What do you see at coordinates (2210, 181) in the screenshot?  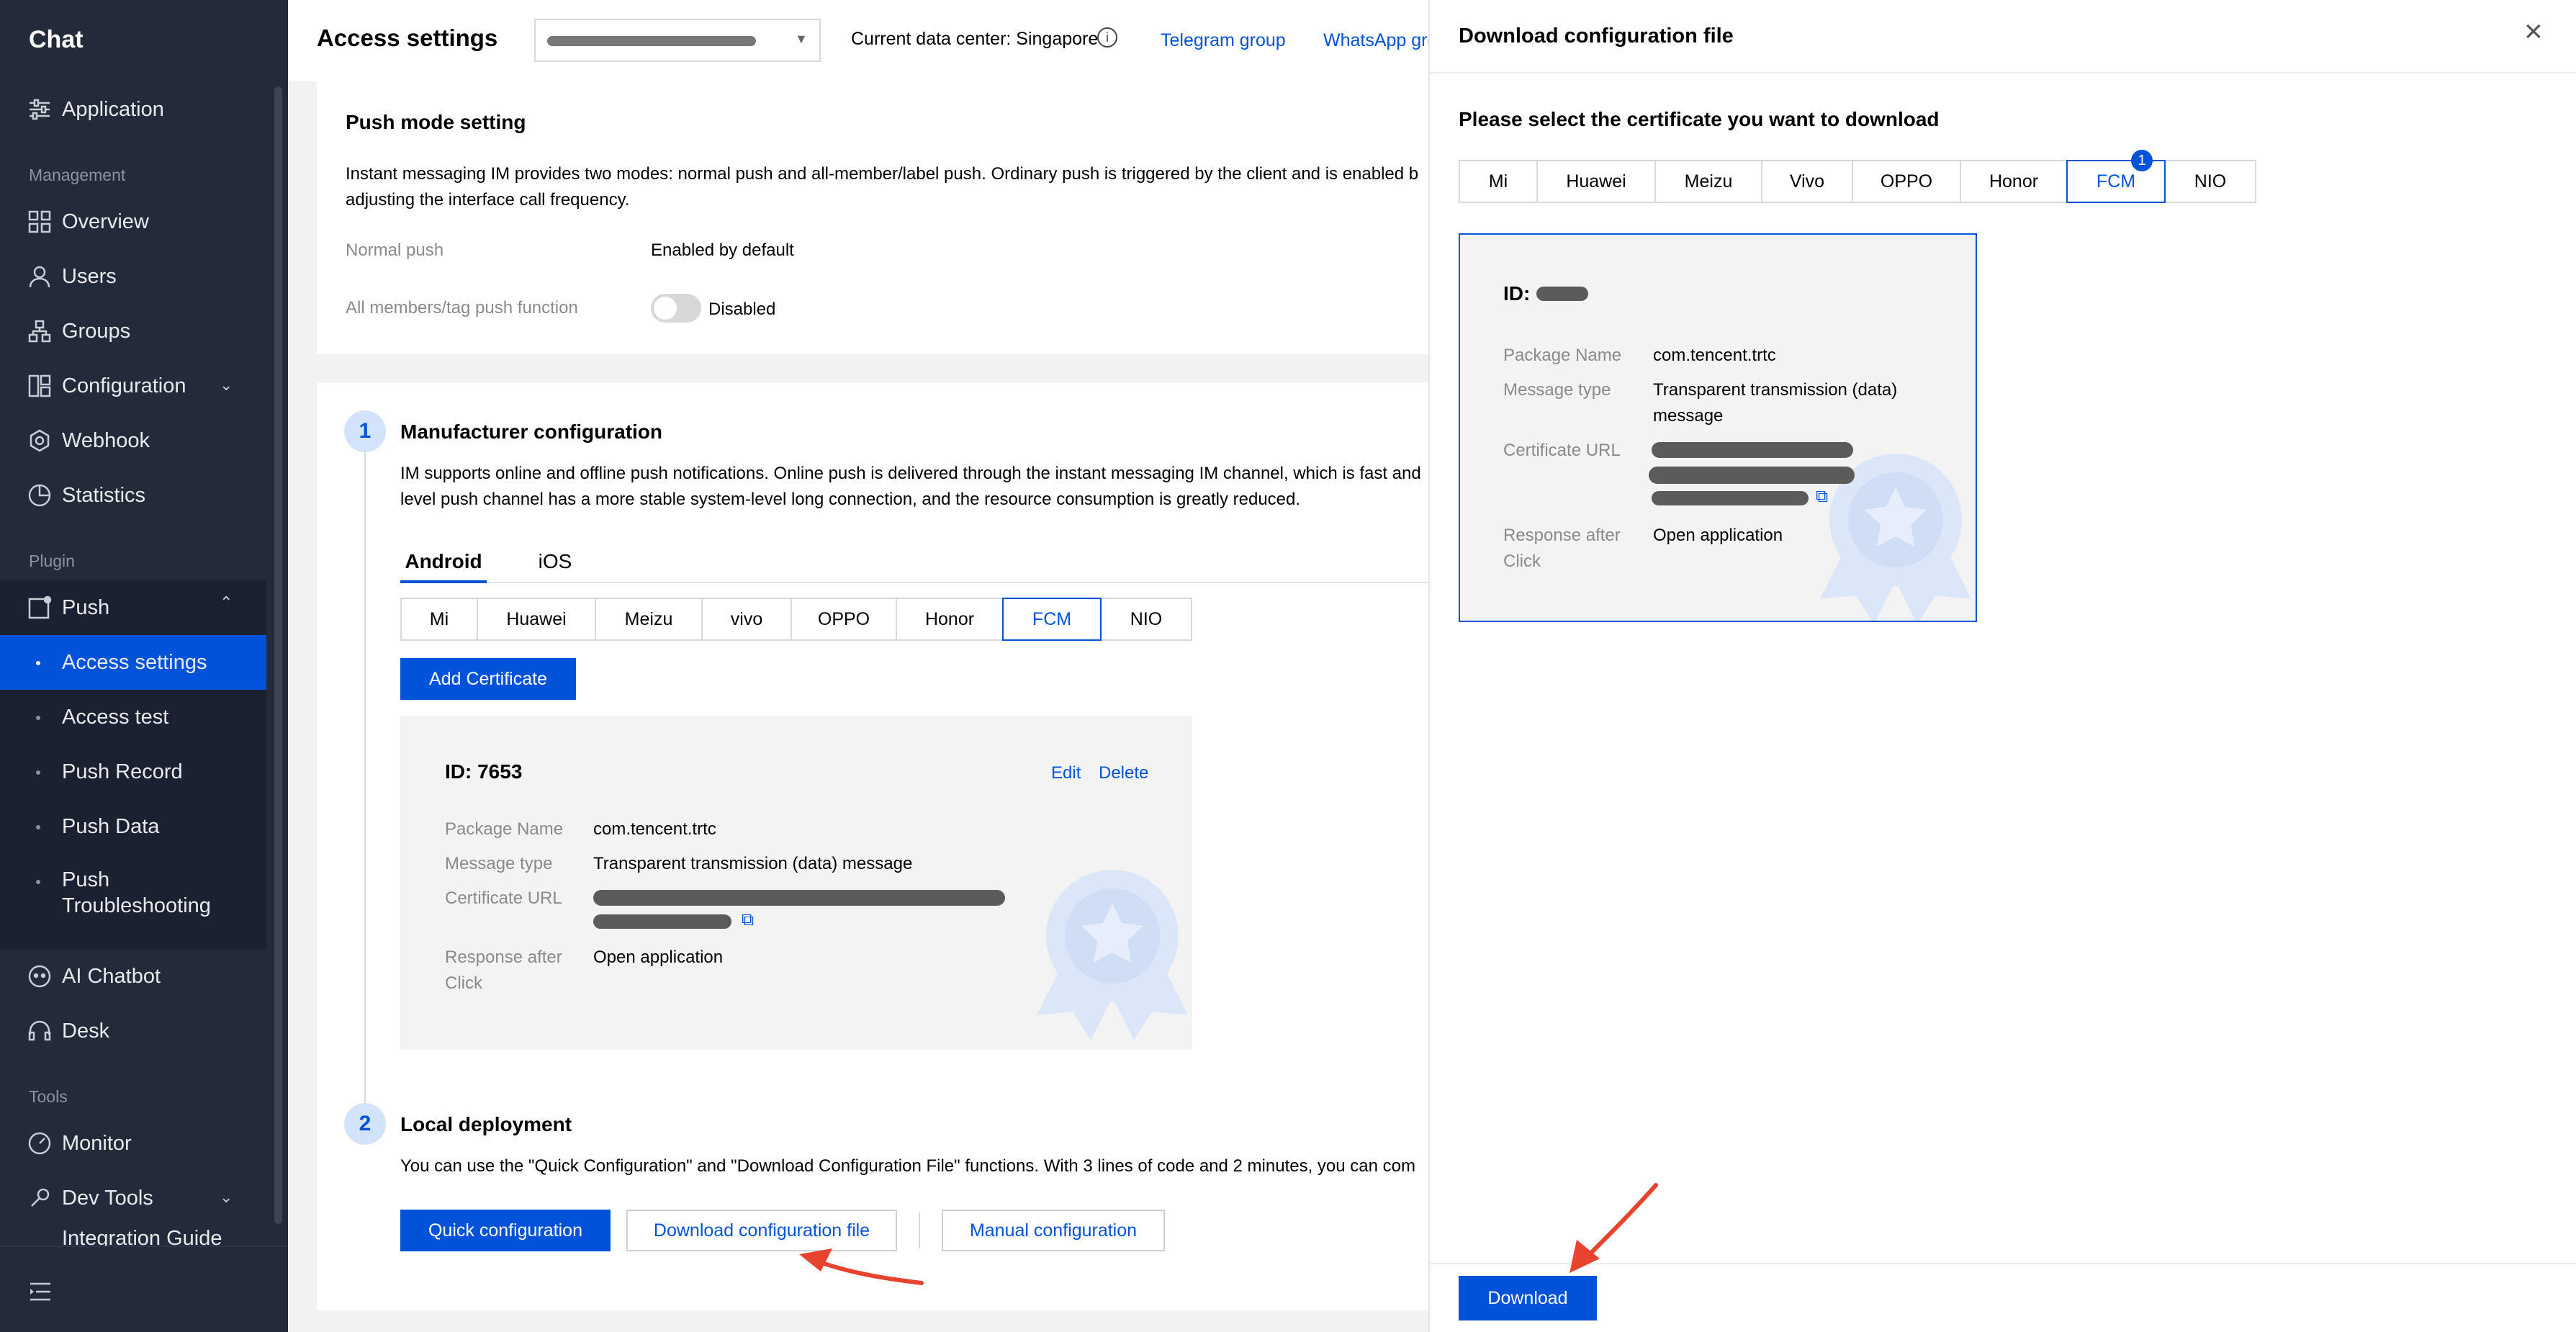 I see `drawer-vendor-tab-nio: NIO` at bounding box center [2210, 181].